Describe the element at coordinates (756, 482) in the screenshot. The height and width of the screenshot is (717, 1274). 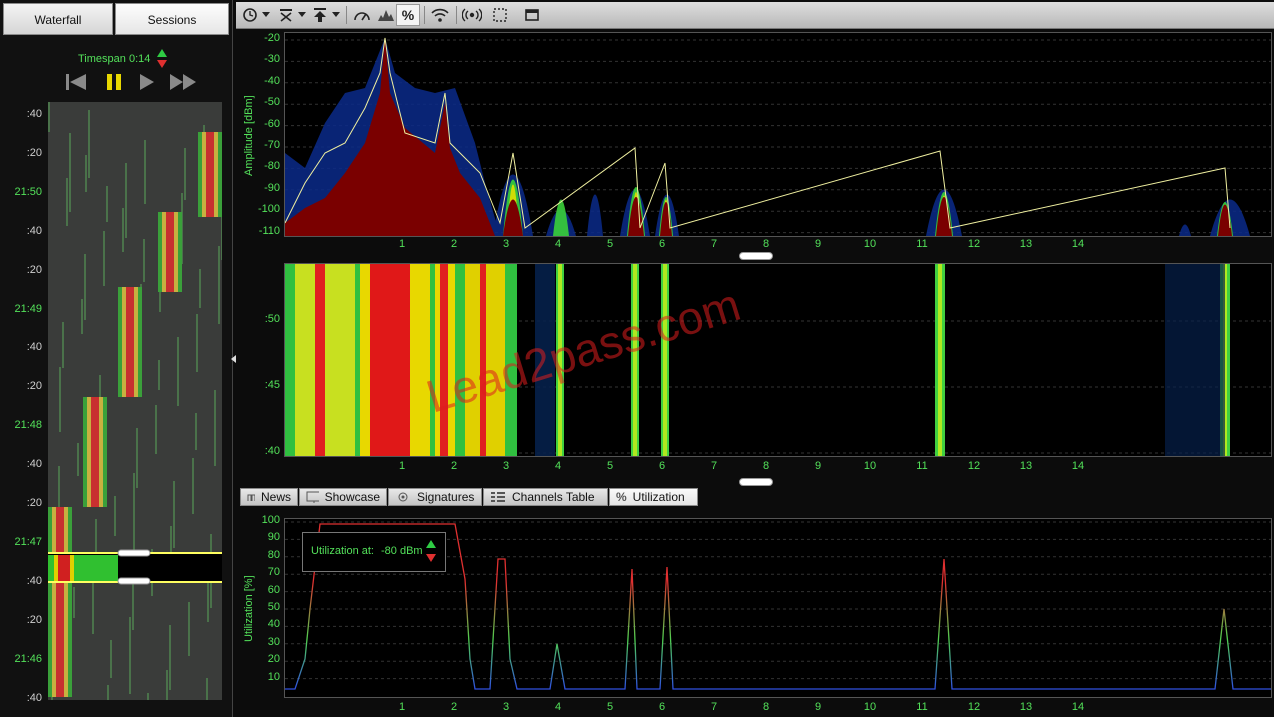
I see `waterfall2-scroll-handle` at that location.